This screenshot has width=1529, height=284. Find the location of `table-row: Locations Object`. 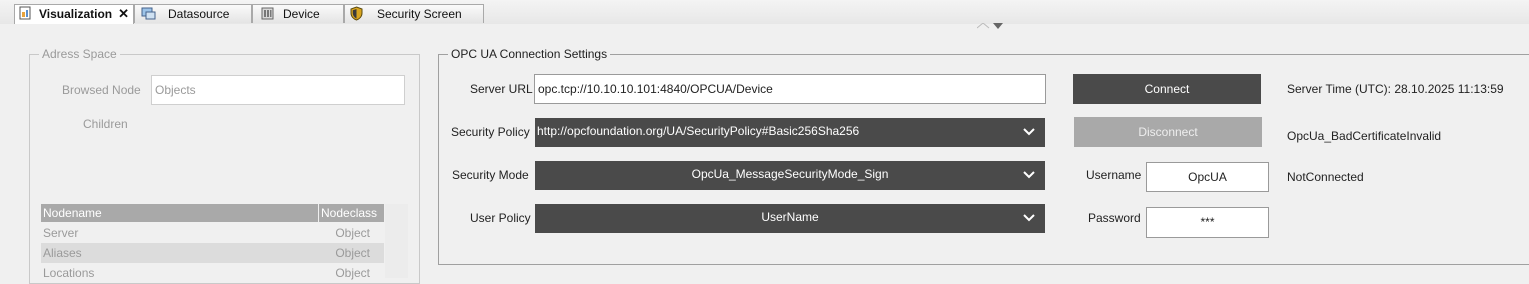

table-row: Locations Object is located at coordinates (212, 273).